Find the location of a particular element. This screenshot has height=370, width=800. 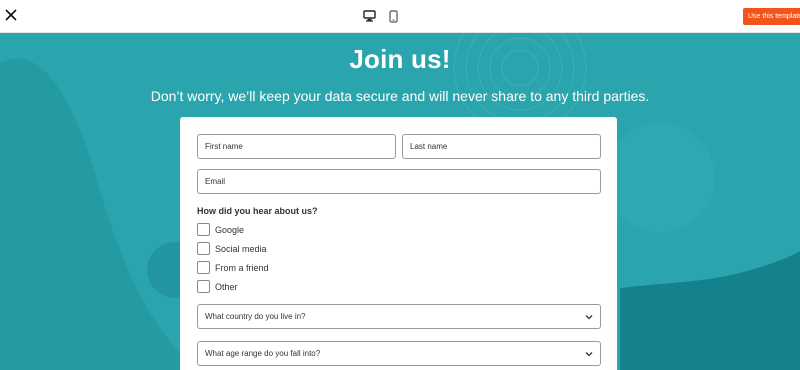

mobile-preview-button is located at coordinates (393, 16).